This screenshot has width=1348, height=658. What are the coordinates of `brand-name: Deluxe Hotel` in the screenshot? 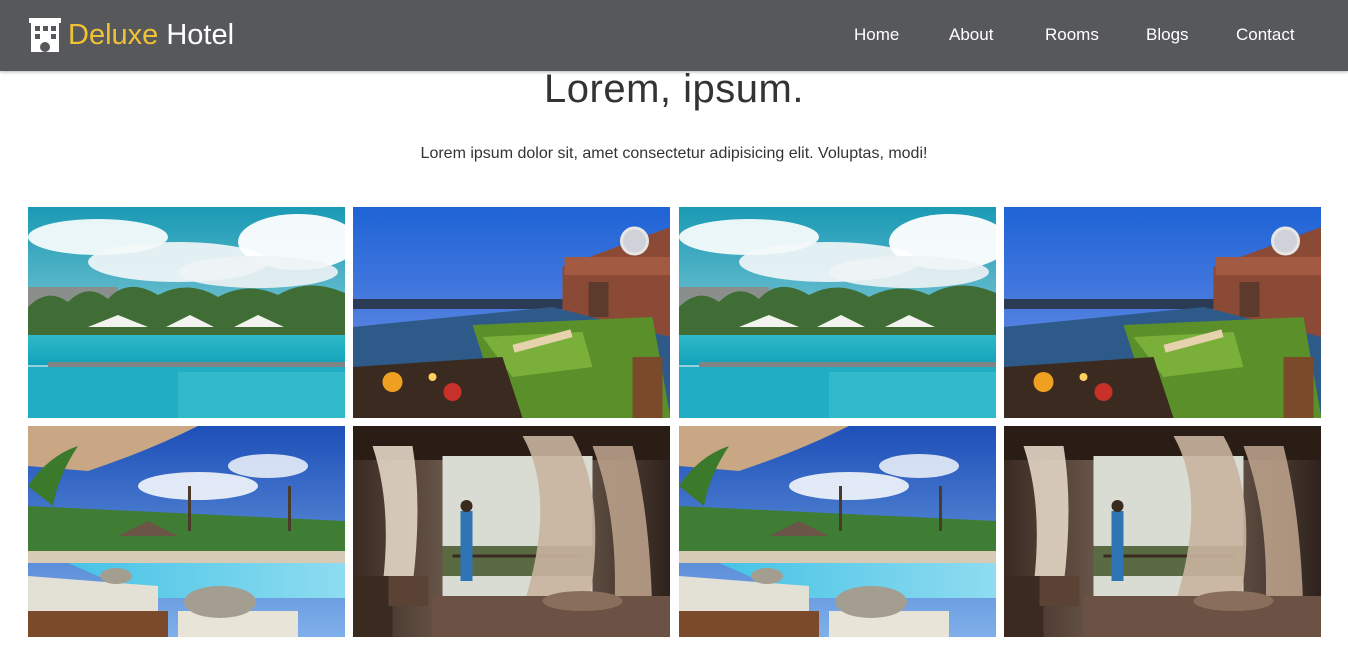 It's located at (151, 35).